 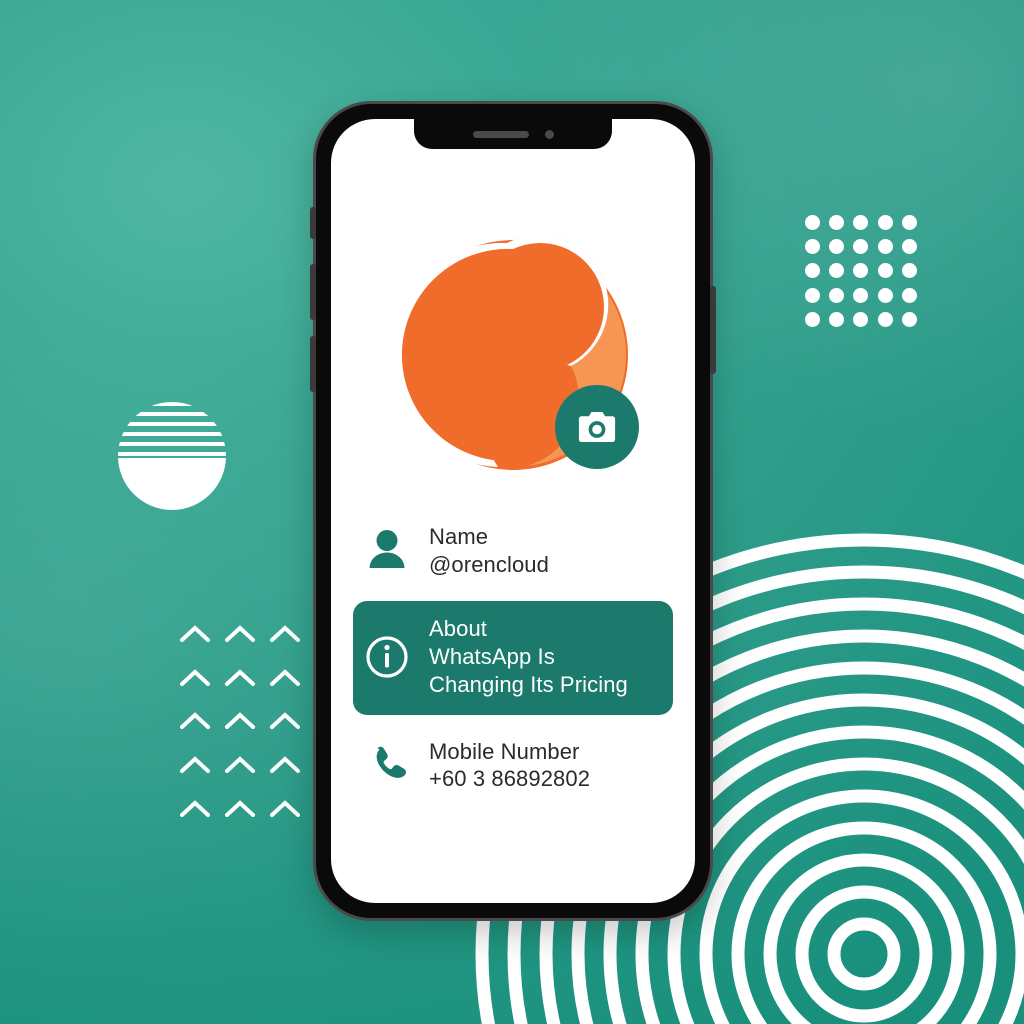 I want to click on striped-circle-shape, so click(x=172, y=456).